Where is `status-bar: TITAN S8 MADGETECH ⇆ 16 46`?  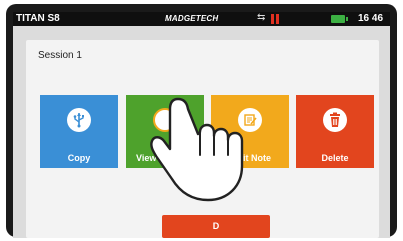
status-bar: TITAN S8 MADGETECH ⇆ 16 46 is located at coordinates (201, 19).